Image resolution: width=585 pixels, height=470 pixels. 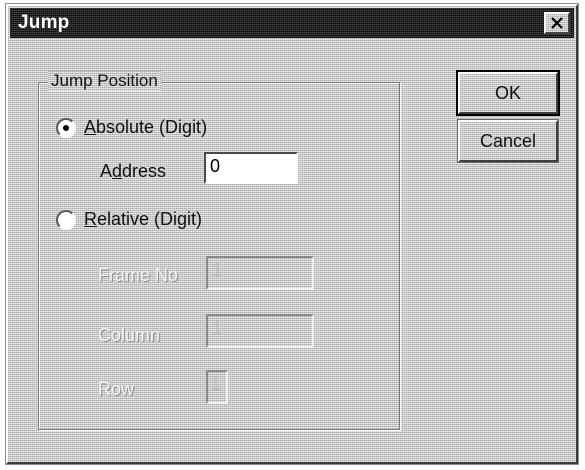 I want to click on address-label: Address, so click(x=133, y=171).